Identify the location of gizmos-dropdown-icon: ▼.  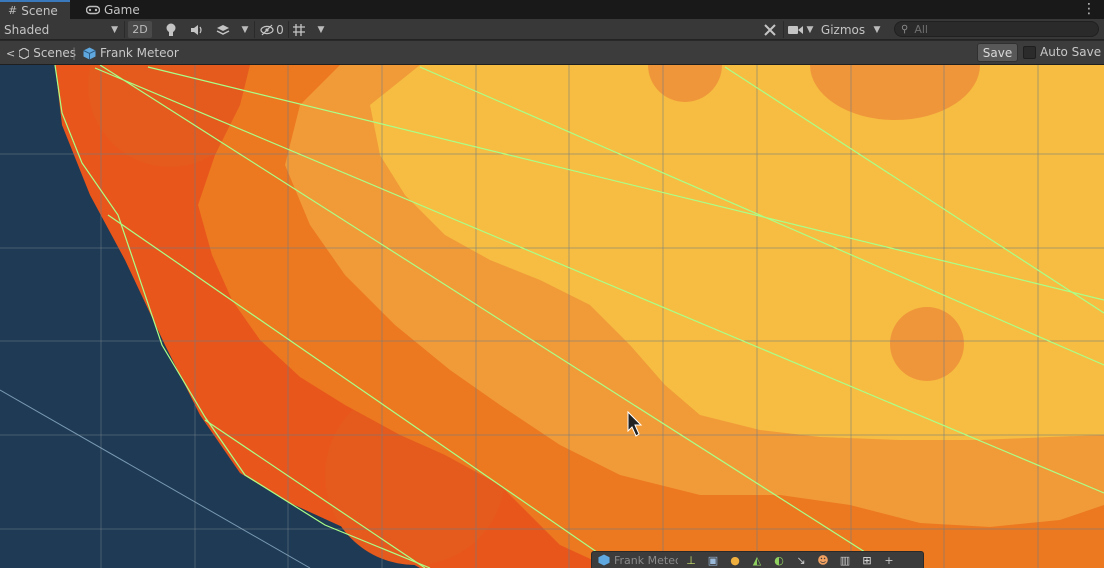
(877, 29).